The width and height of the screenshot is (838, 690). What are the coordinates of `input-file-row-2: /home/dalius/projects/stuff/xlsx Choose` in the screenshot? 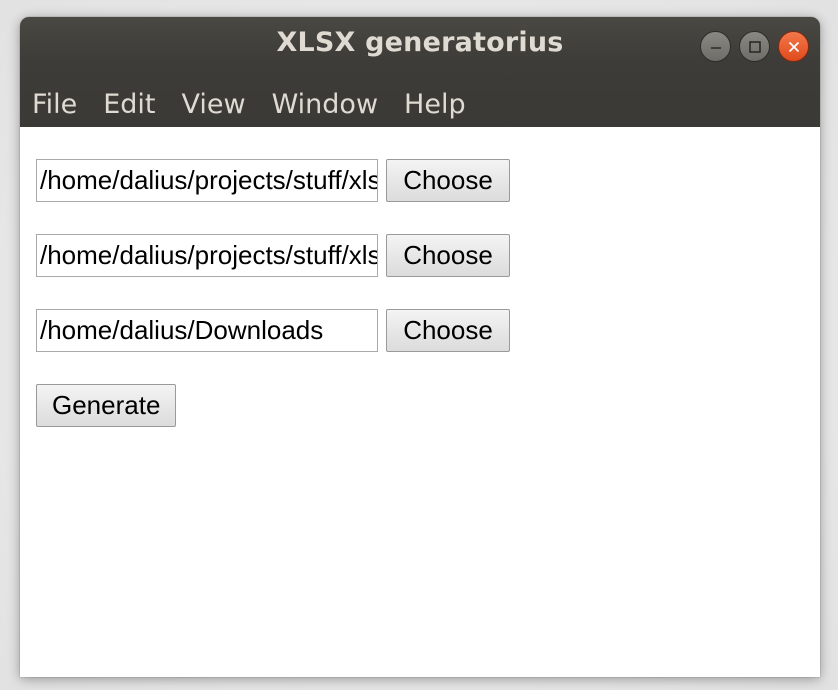 It's located at (273, 255).